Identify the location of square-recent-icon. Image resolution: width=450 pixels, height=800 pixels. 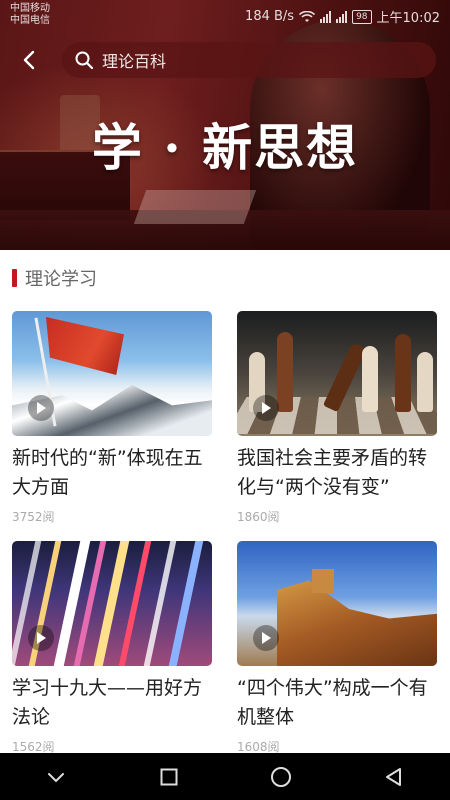
(169, 776).